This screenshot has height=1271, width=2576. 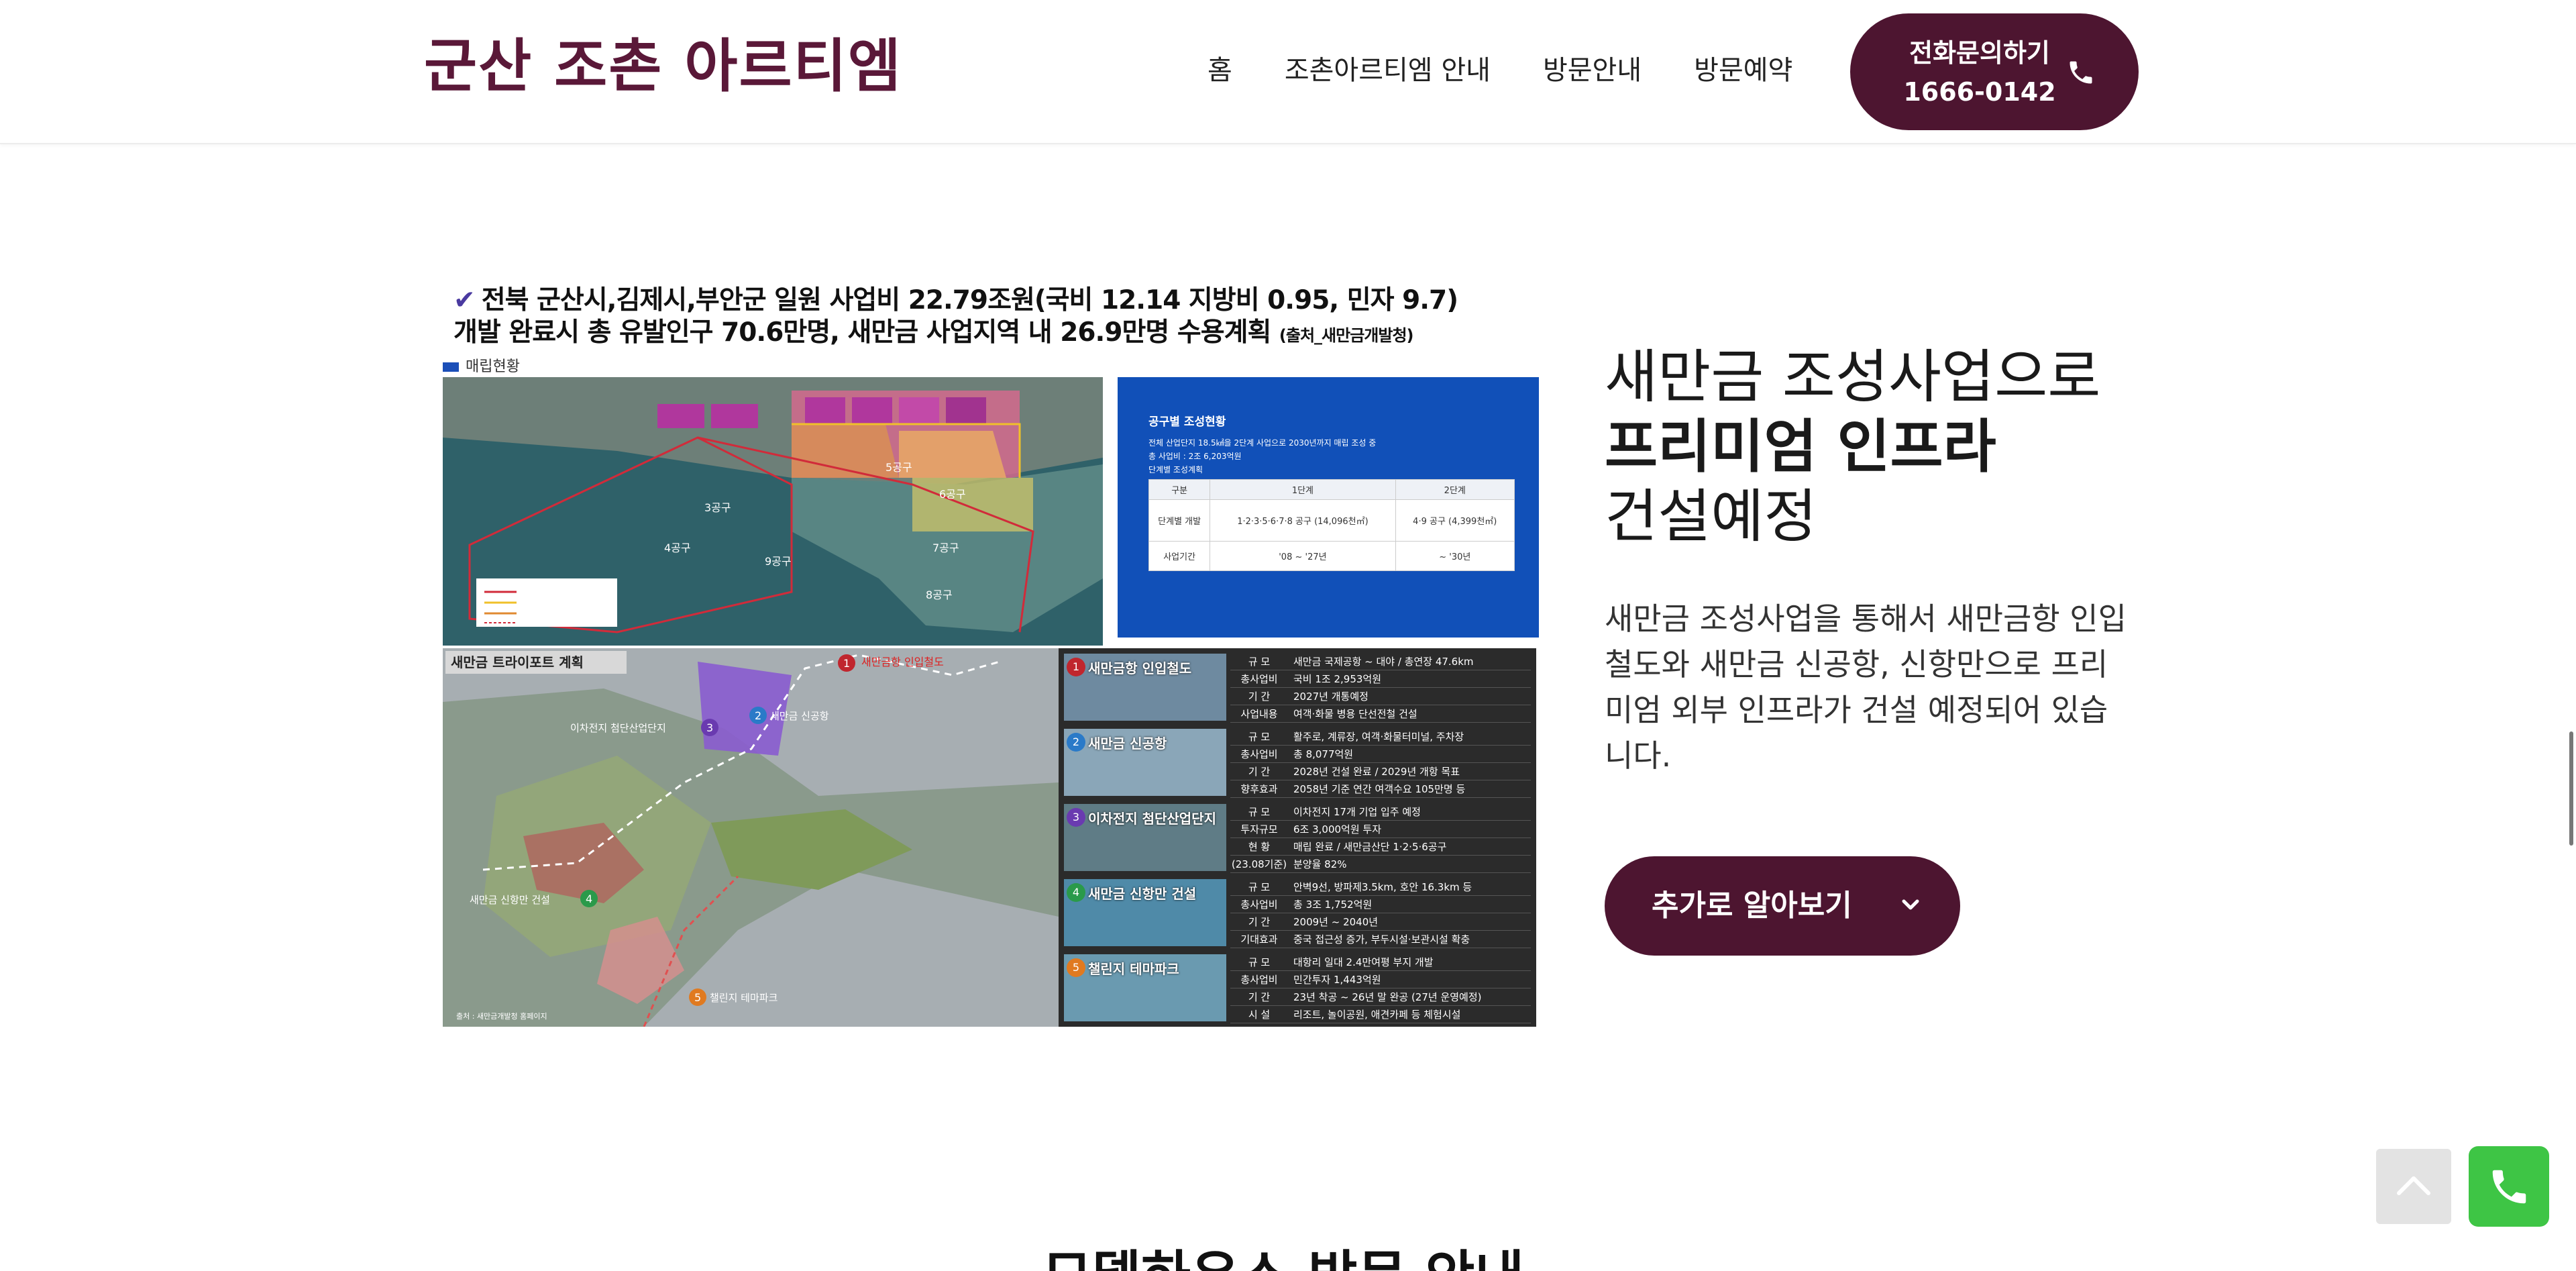 I want to click on call-button: 전화문의하기 1666-0142, so click(x=1994, y=71).